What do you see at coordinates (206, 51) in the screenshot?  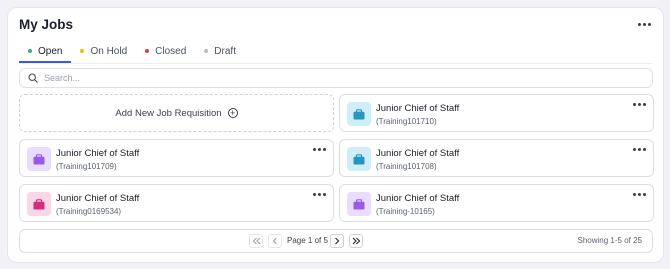 I see `draft-status-dot-icon` at bounding box center [206, 51].